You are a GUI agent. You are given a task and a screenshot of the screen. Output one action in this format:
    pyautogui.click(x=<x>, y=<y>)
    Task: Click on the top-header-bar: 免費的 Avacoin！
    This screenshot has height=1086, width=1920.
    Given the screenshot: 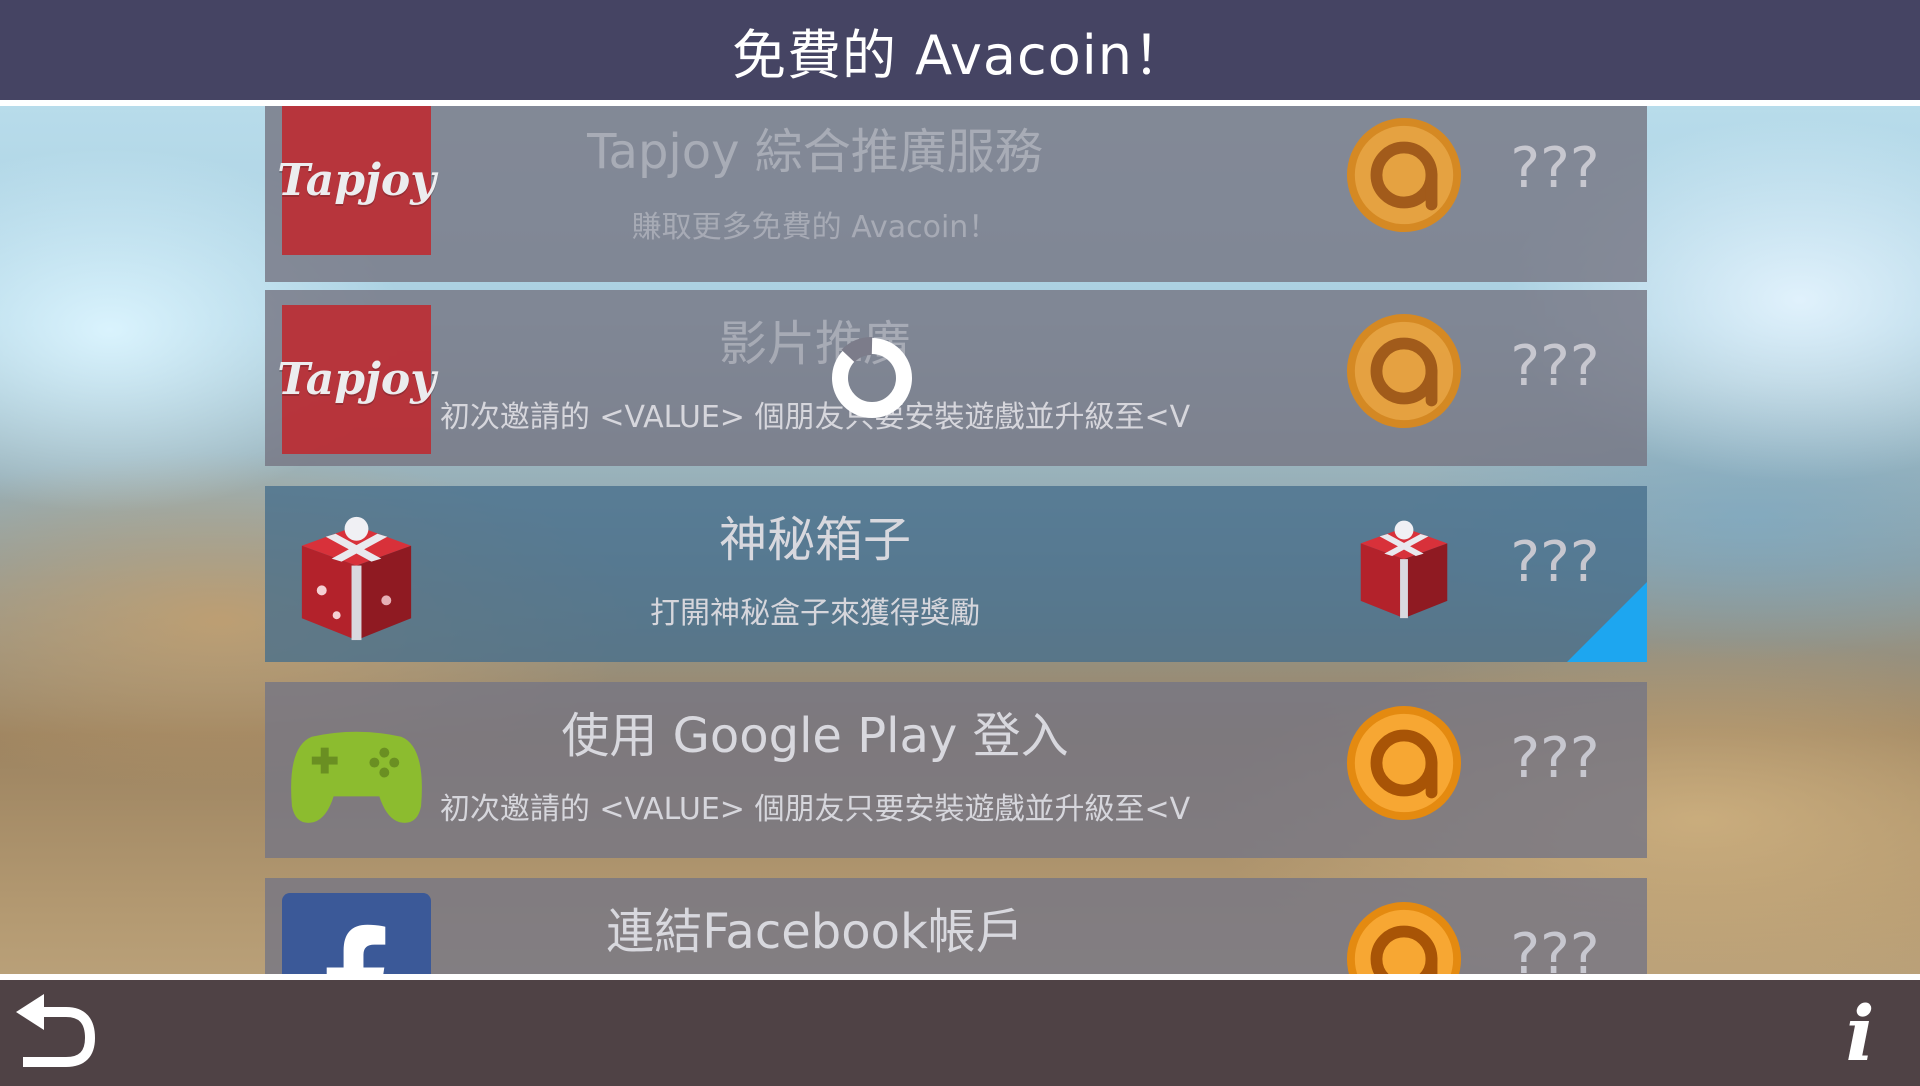 What is the action you would take?
    pyautogui.click(x=960, y=53)
    